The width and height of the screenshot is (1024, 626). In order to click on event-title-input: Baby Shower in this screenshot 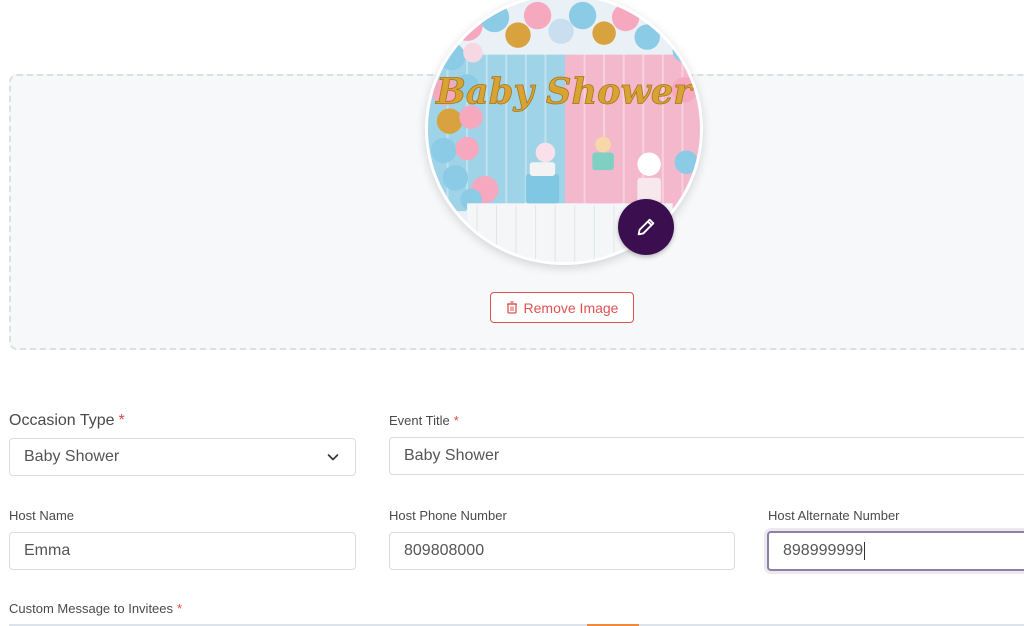, I will do `click(706, 456)`.